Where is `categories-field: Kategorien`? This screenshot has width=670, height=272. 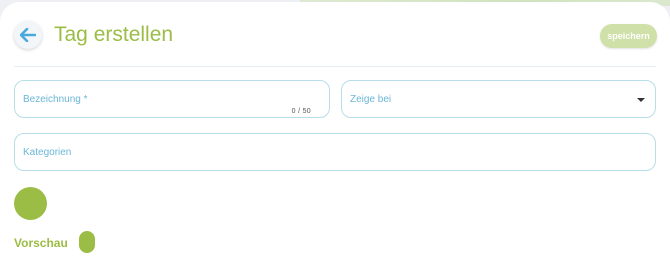
categories-field: Kategorien is located at coordinates (335, 152).